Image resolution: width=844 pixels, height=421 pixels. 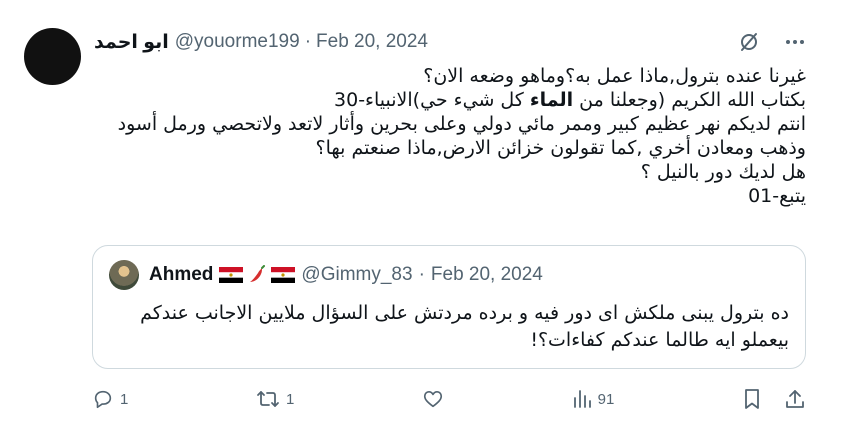 What do you see at coordinates (723, 172) in the screenshot?
I see `tweet-line: هل لديك دور بالنيل ؟` at bounding box center [723, 172].